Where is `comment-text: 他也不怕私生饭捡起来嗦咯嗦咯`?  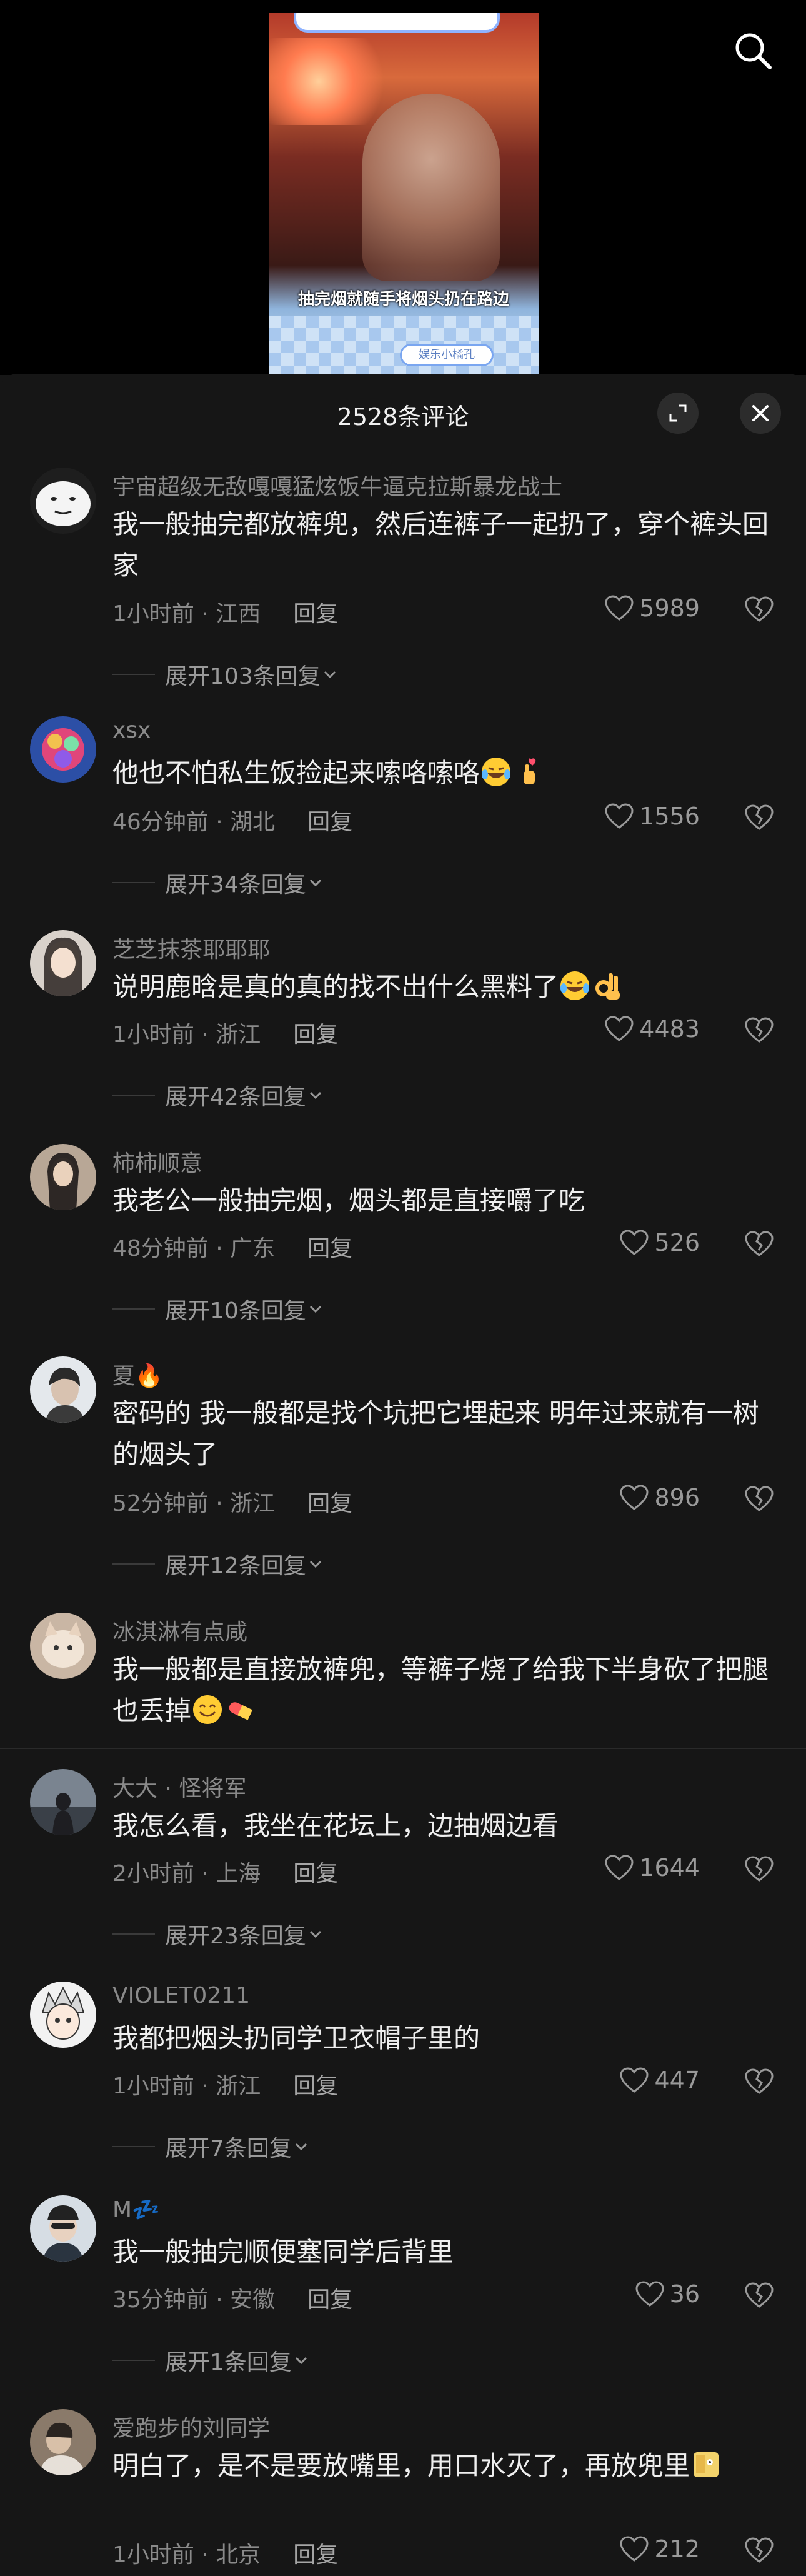 comment-text: 他也不怕私生饭捡起来嗦咯嗦咯 is located at coordinates (443, 773).